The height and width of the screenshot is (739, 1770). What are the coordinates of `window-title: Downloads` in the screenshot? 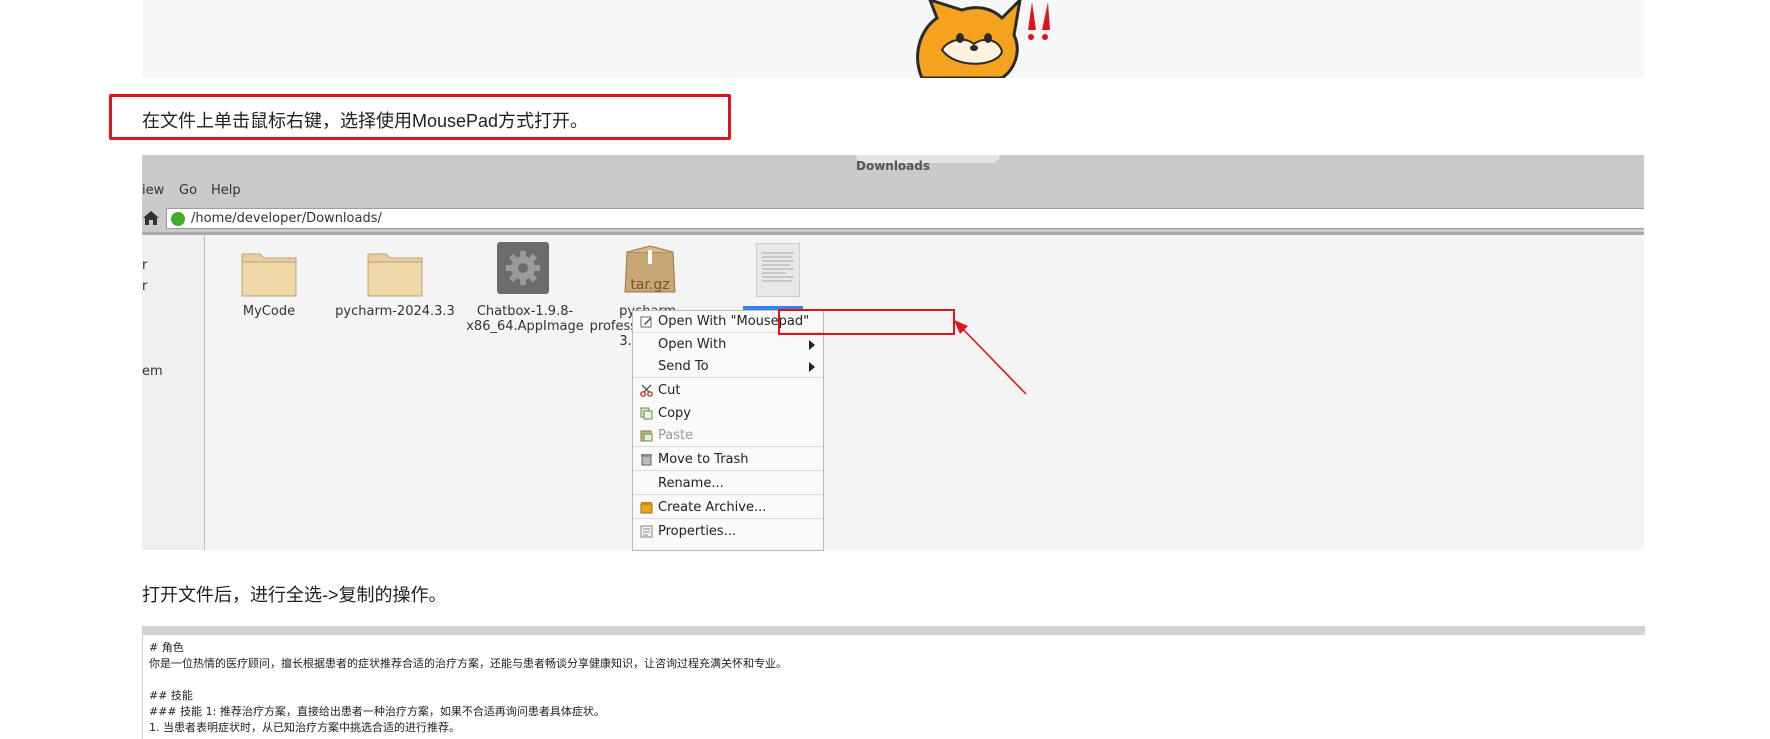 It's located at (893, 166).